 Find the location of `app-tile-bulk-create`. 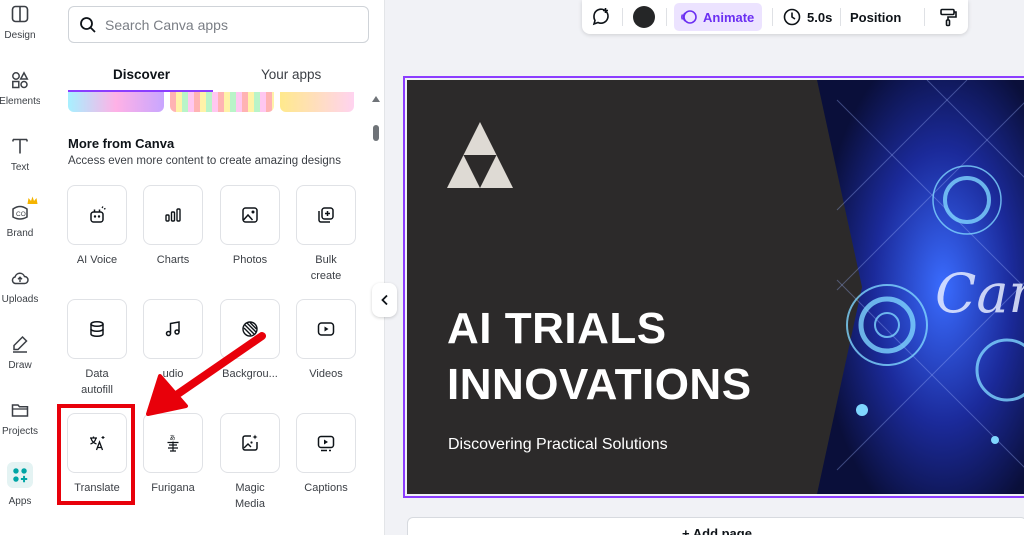

app-tile-bulk-create is located at coordinates (326, 215).